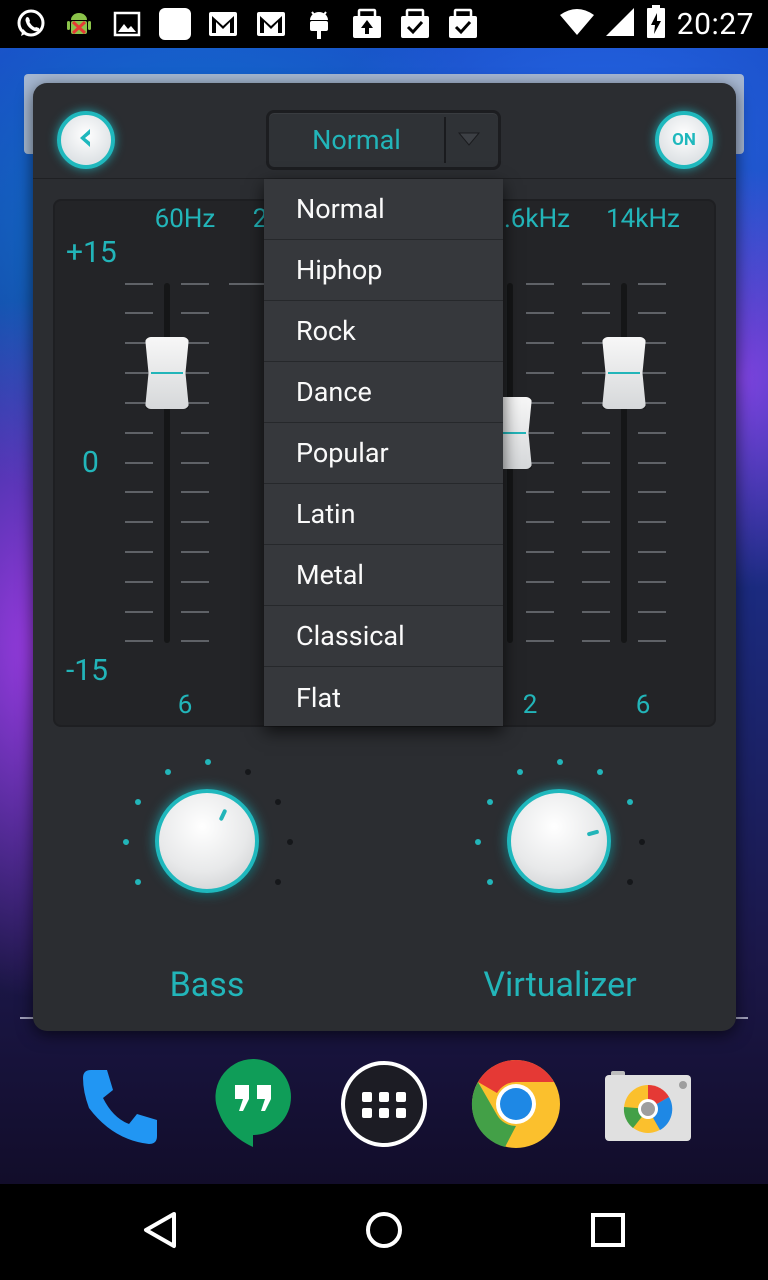 This screenshot has width=768, height=1280. I want to click on preset-option-hiphop: Hiphop, so click(383, 270).